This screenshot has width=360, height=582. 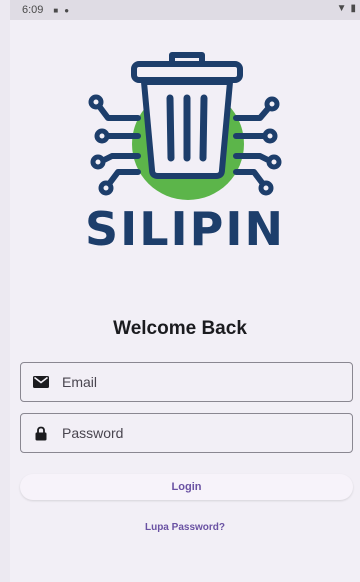 What do you see at coordinates (341, 8) in the screenshot?
I see `wifi-icon: ▼` at bounding box center [341, 8].